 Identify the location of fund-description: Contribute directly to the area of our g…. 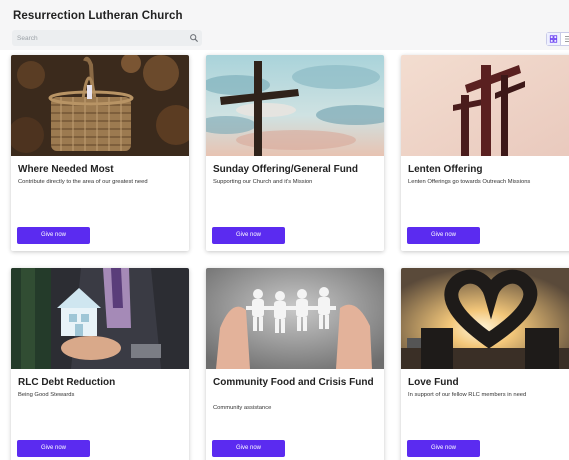
(83, 182).